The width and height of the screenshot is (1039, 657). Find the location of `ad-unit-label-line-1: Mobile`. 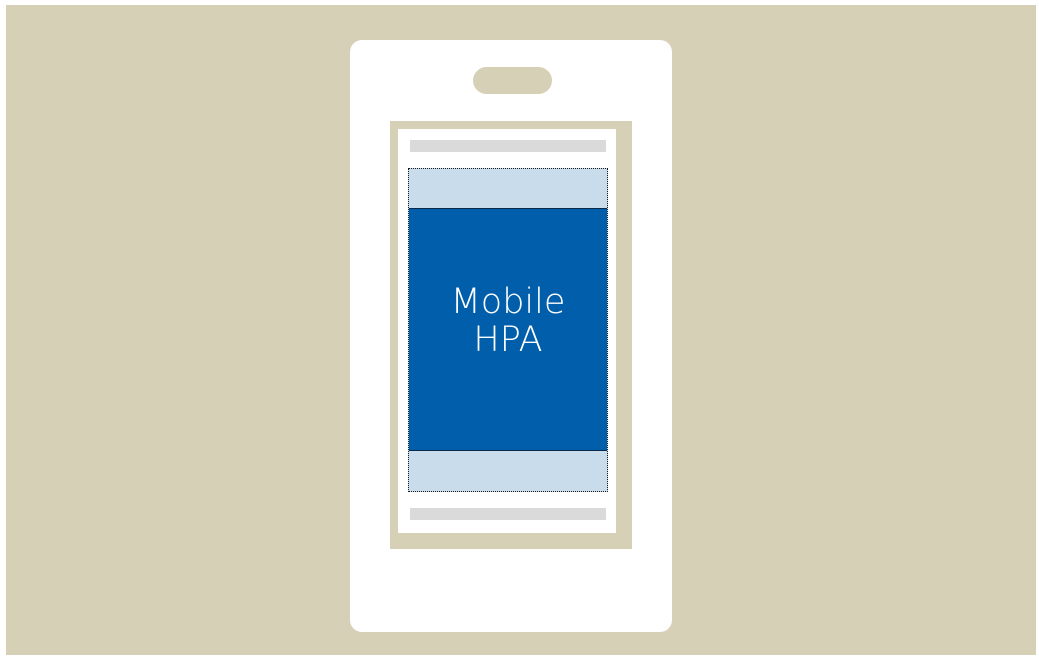

ad-unit-label-line-1: Mobile is located at coordinates (508, 302).